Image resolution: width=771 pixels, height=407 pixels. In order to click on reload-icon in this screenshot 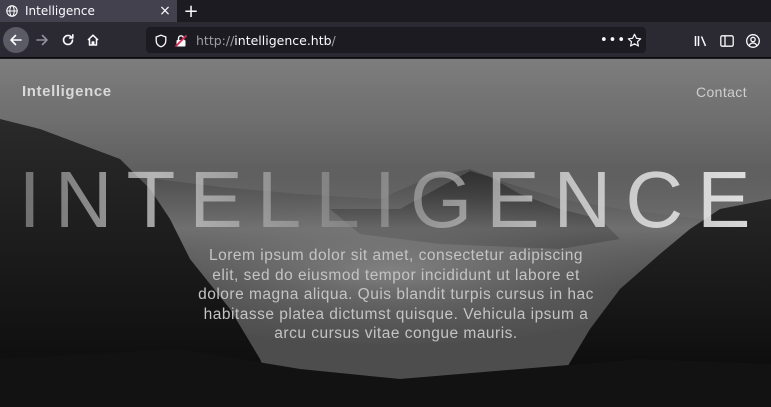, I will do `click(68, 40)`.